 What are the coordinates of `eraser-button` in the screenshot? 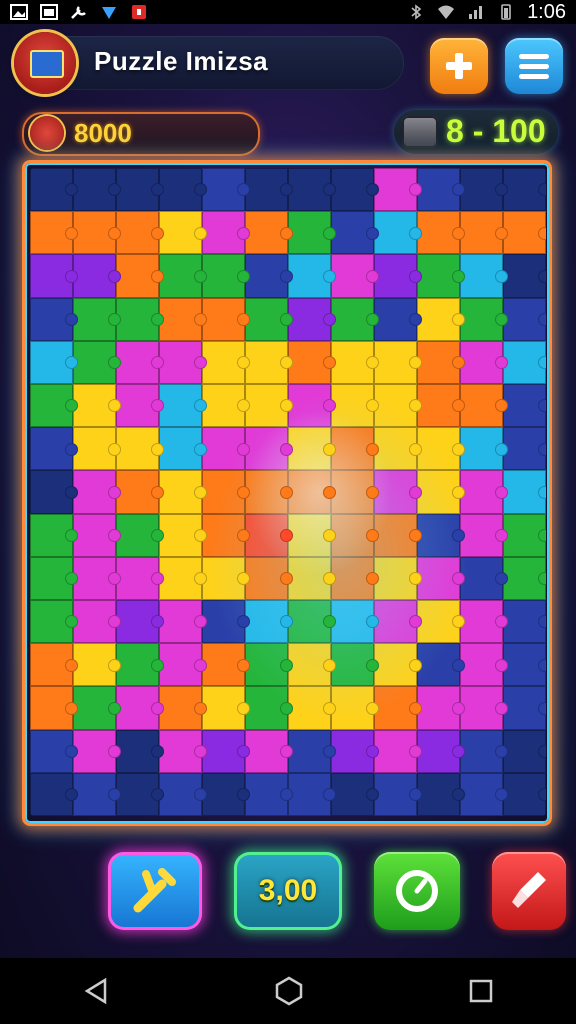 It's located at (529, 891).